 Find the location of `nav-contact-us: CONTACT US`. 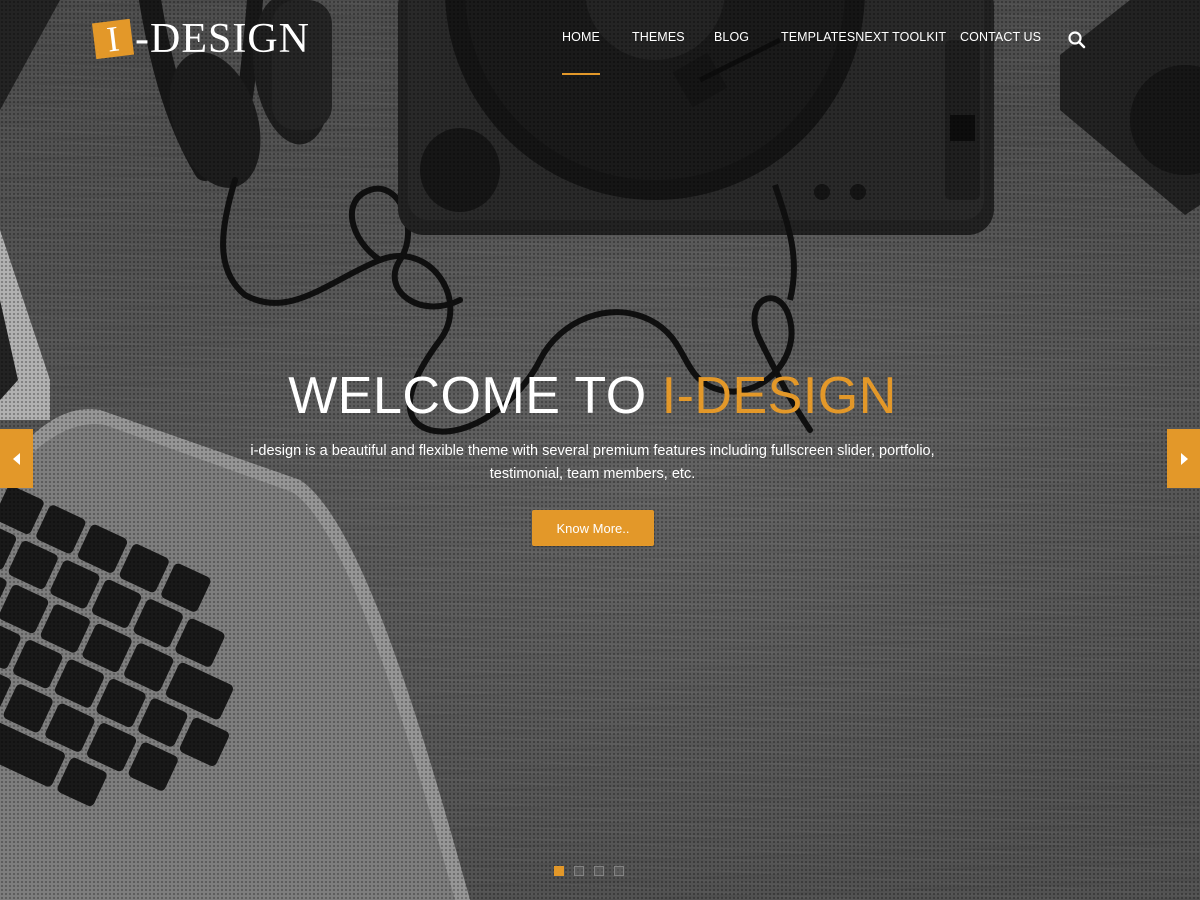

nav-contact-us: CONTACT US is located at coordinates (1000, 37).